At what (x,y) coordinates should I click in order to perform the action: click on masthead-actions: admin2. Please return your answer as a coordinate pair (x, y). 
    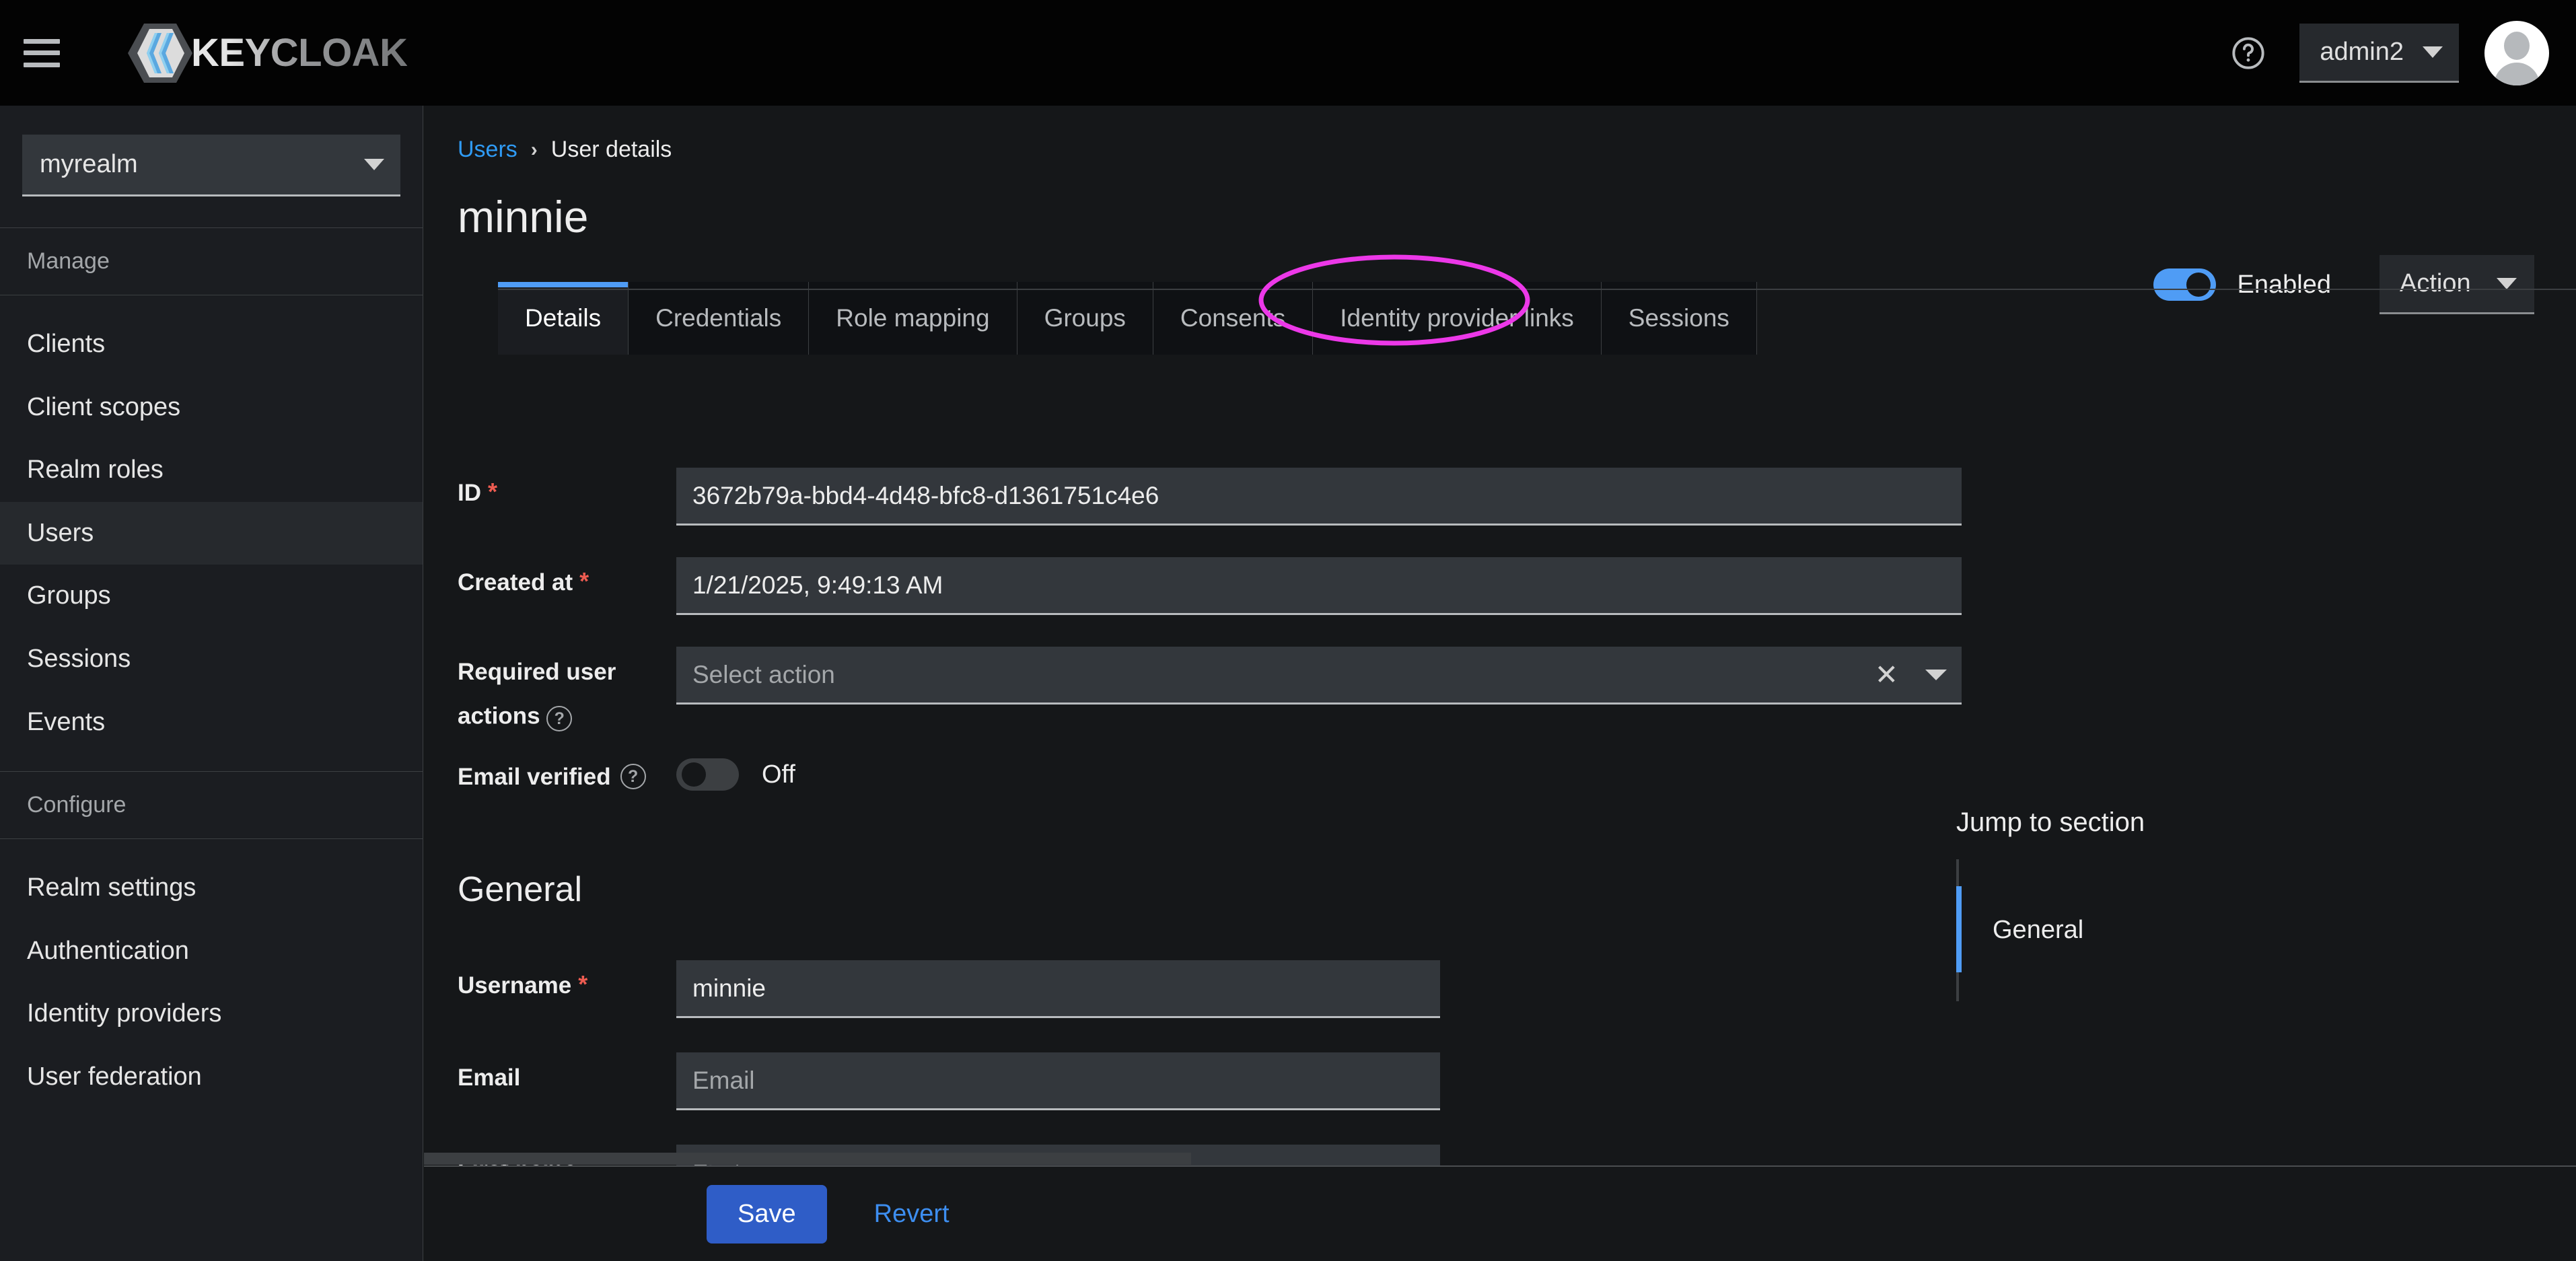
    Looking at the image, I should click on (2396, 53).